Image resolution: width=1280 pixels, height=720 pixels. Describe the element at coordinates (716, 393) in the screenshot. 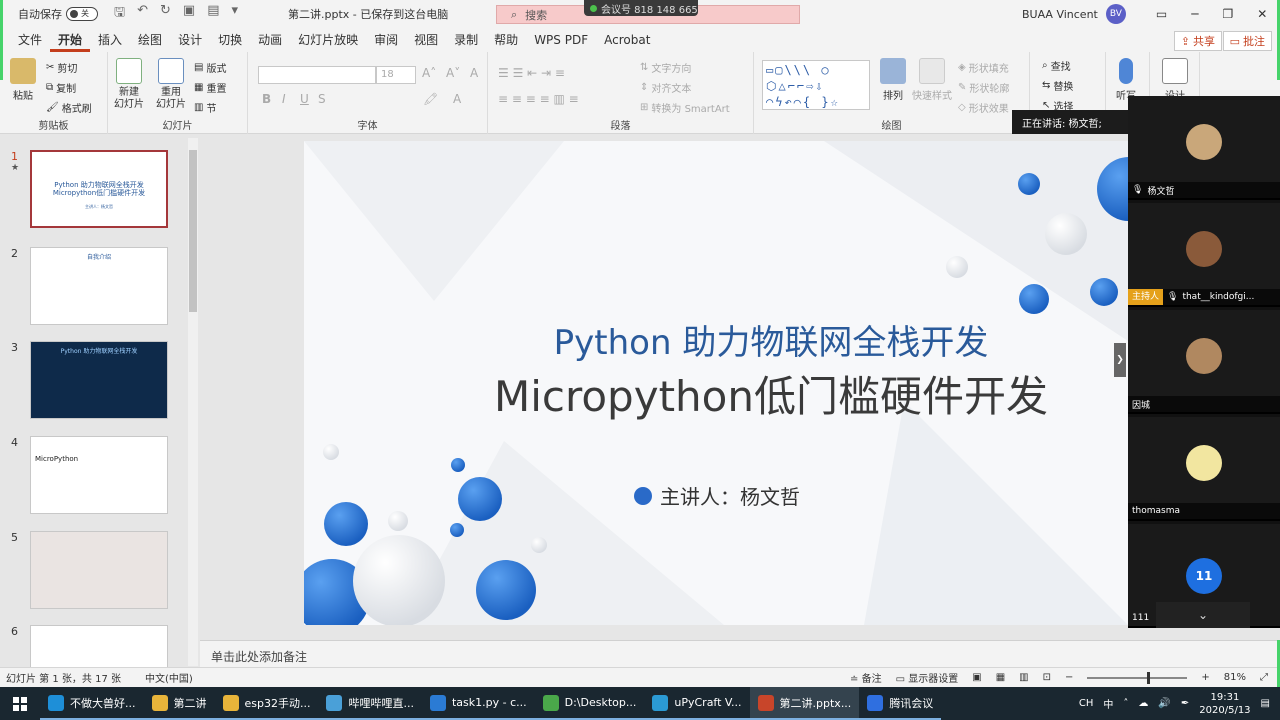

I see `slide-subtitle: Micropython低门槛硬件开发` at that location.